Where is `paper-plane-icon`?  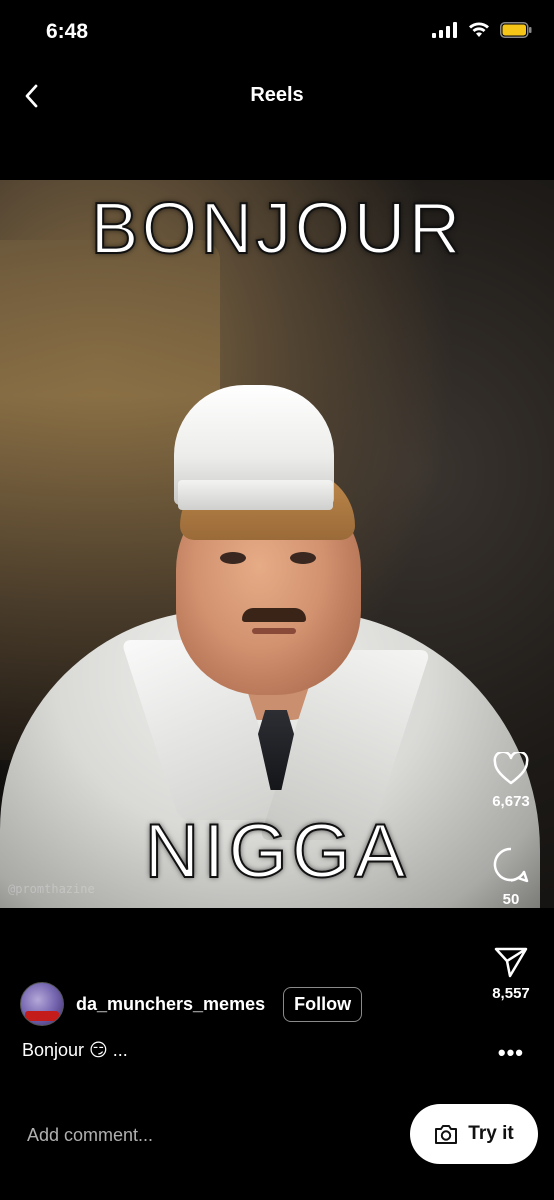 paper-plane-icon is located at coordinates (511, 962).